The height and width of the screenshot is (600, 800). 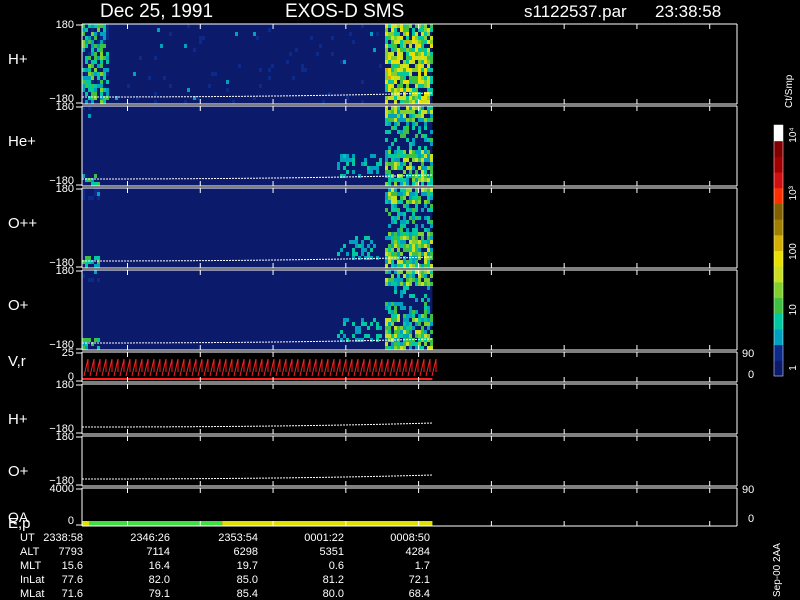 What do you see at coordinates (751, 519) in the screenshot?
I see `y-tick-right-bottom: 0` at bounding box center [751, 519].